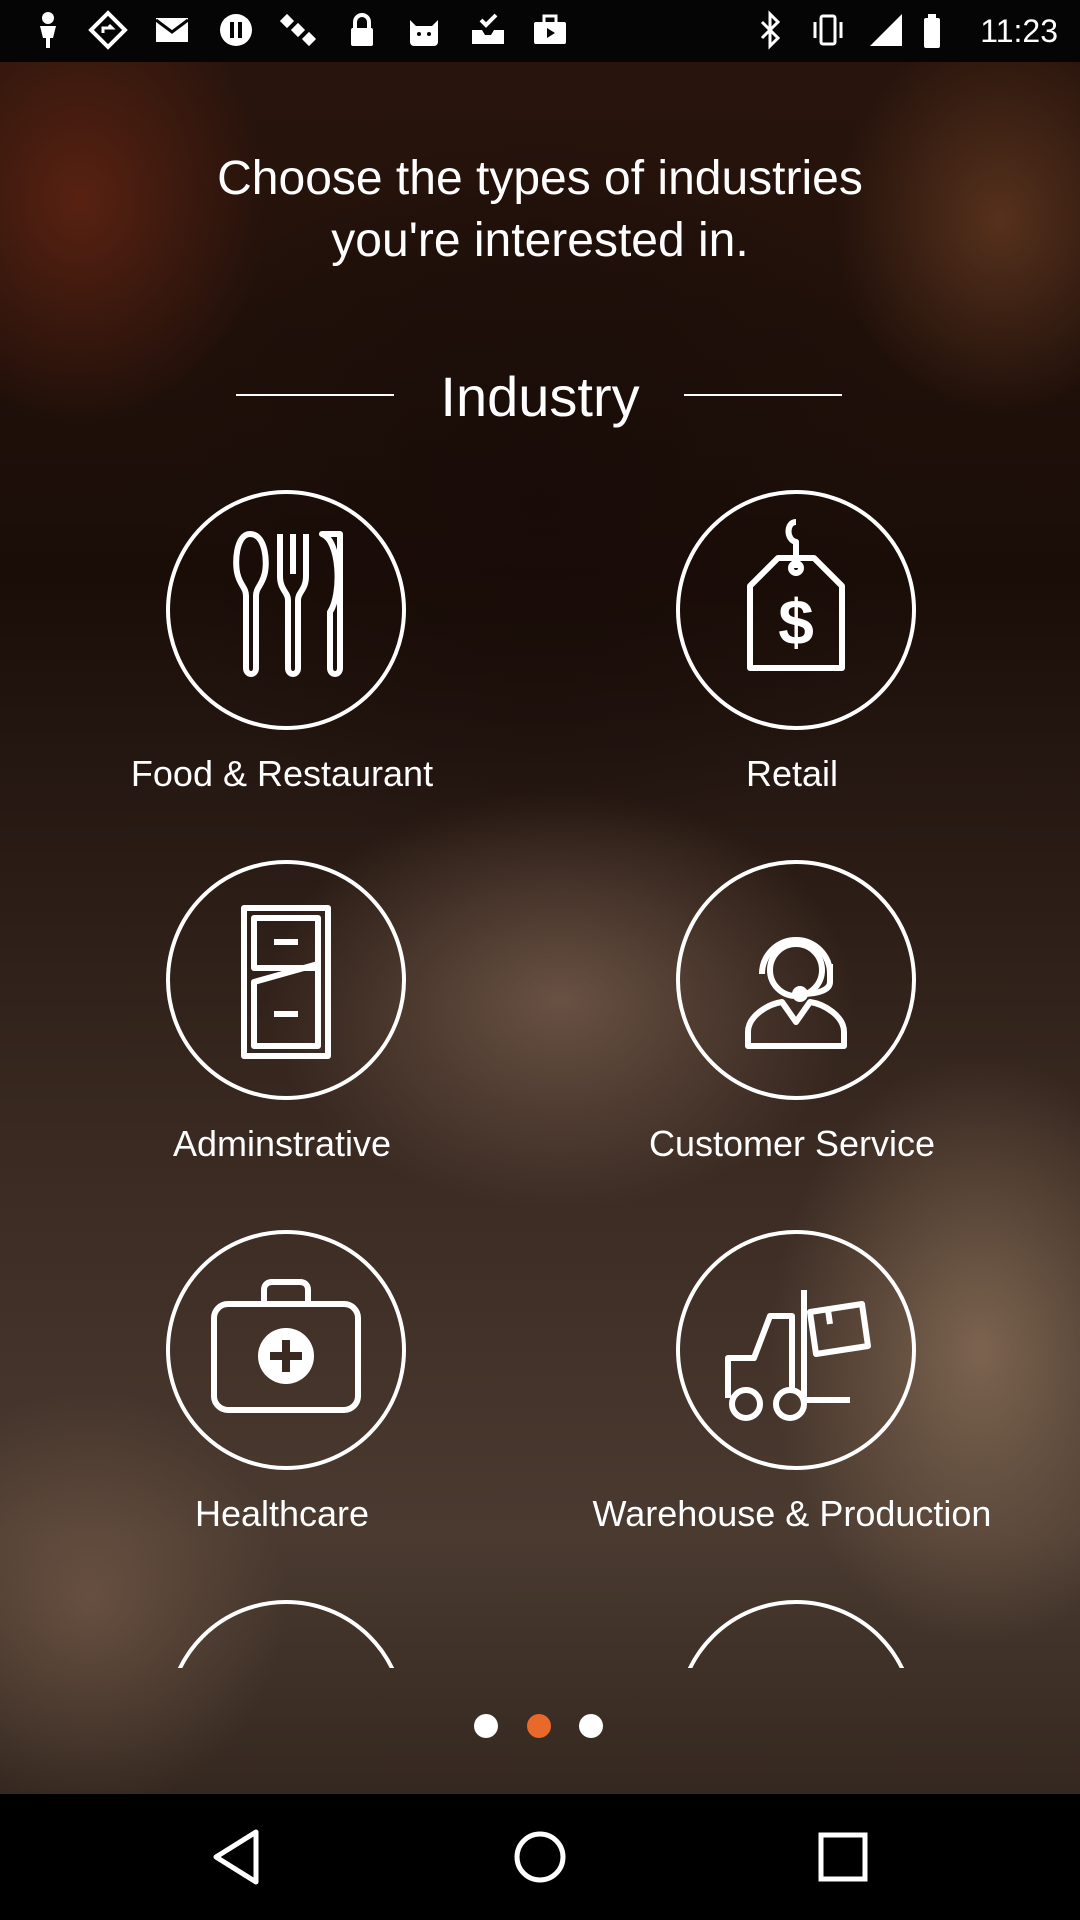 The height and width of the screenshot is (1920, 1080). Describe the element at coordinates (362, 29) in the screenshot. I see `lock-icon` at that location.